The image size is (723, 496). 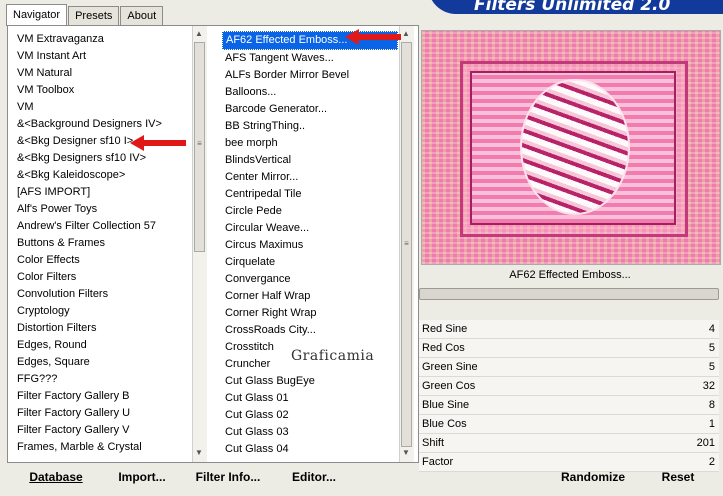 I want to click on watermark: Graficamia, so click(x=333, y=356).